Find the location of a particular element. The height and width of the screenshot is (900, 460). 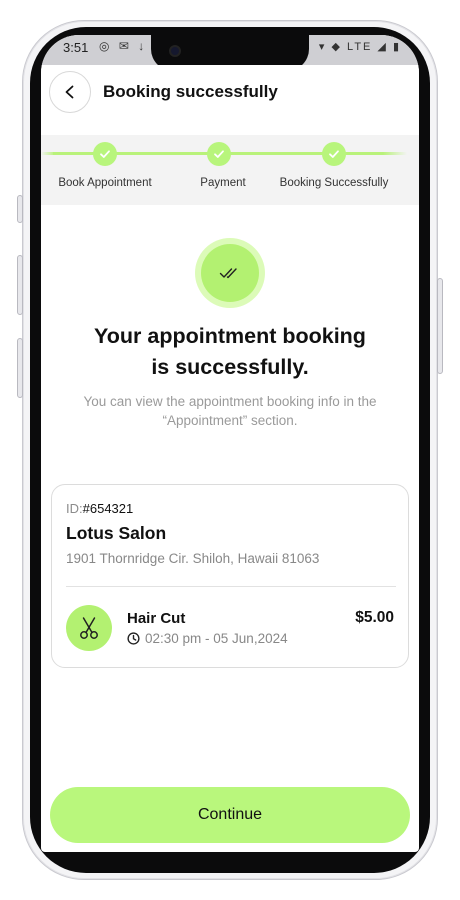

salon-name: Lotus Salon is located at coordinates (116, 533).